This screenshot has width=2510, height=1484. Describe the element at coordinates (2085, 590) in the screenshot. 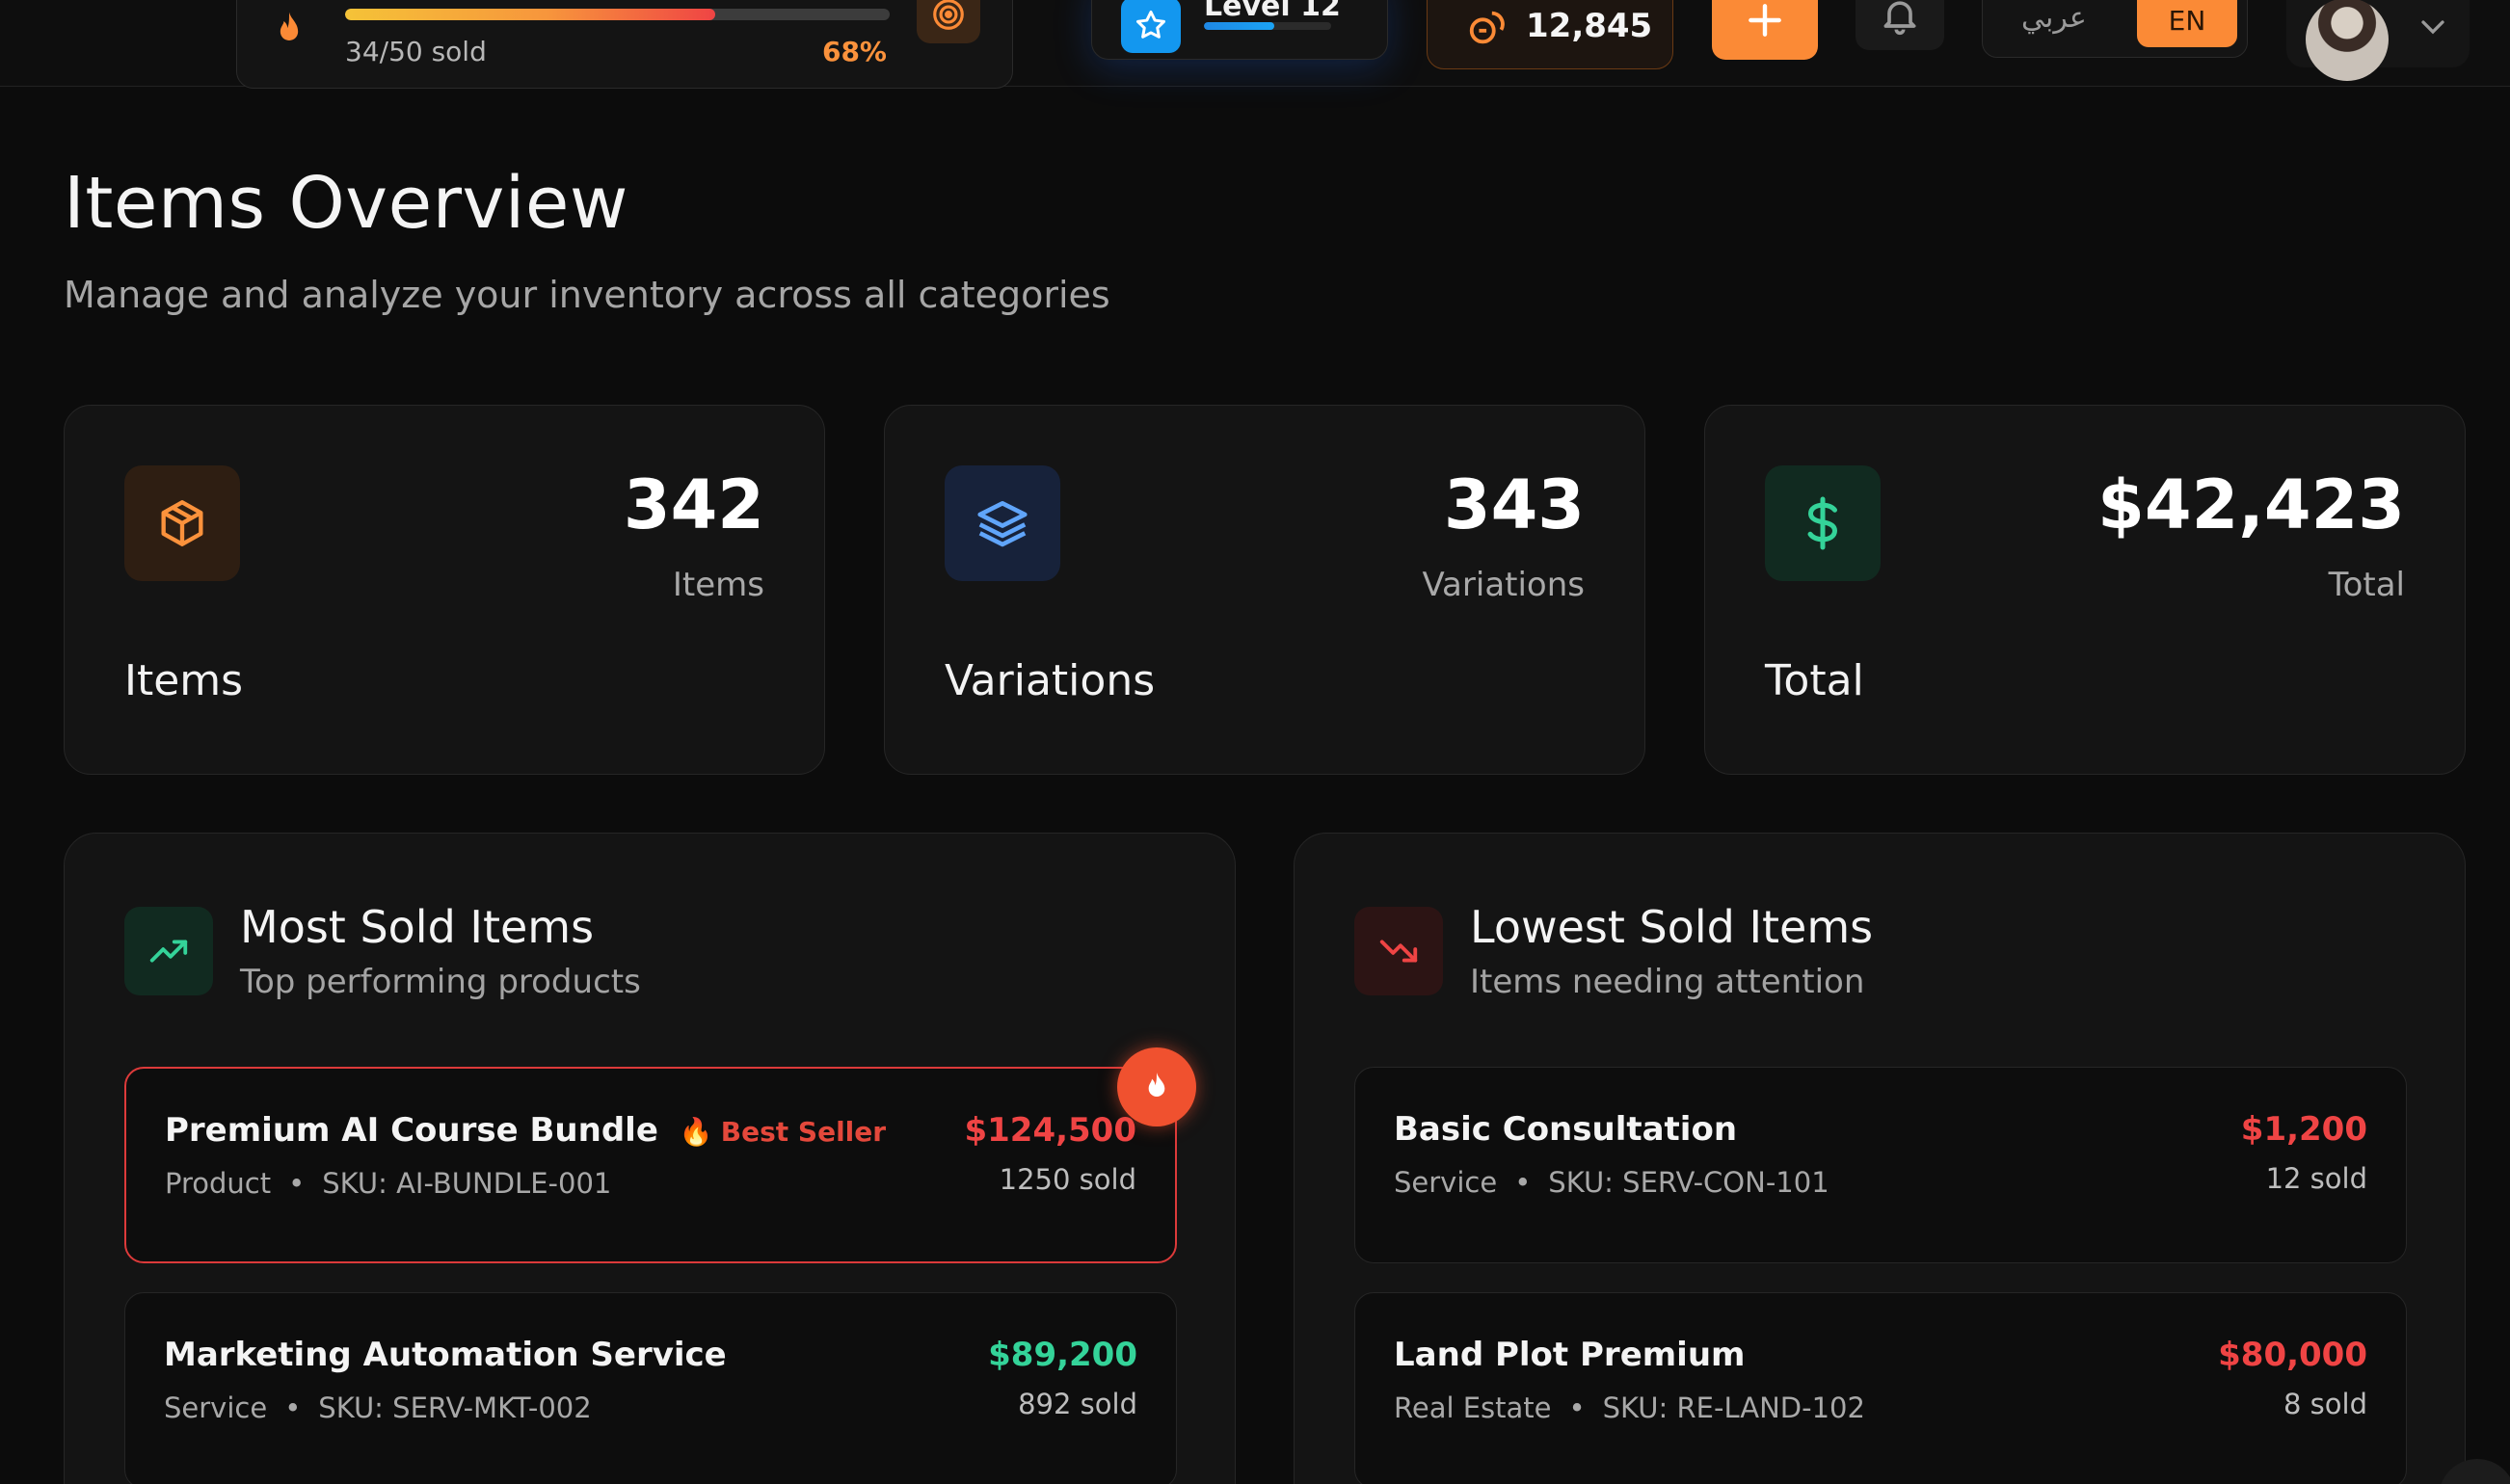

I see `stat-card-total: $42,423 Total Total` at that location.